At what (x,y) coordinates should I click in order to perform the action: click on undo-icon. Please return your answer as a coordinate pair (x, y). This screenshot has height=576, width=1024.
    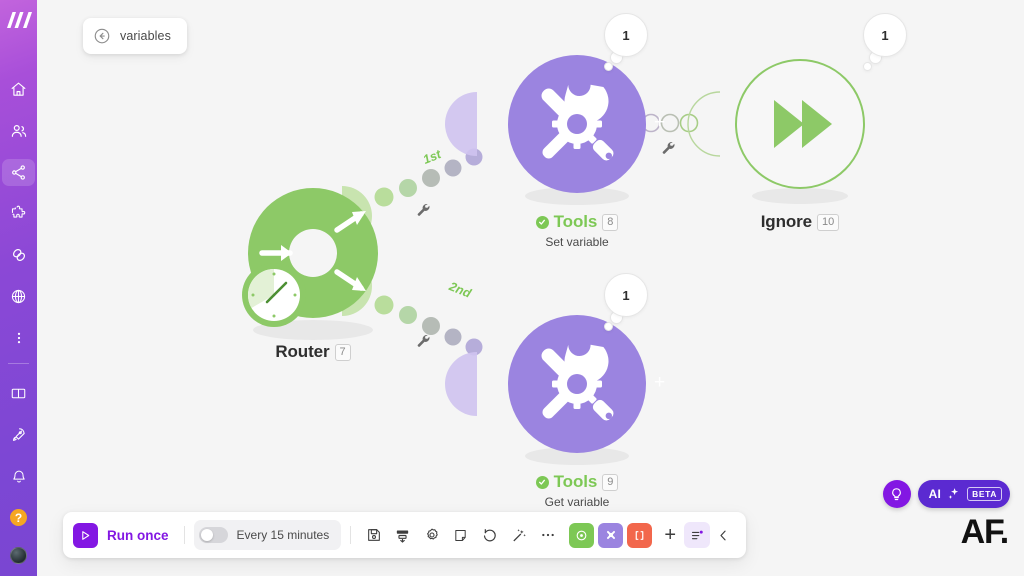
    Looking at the image, I should click on (489, 535).